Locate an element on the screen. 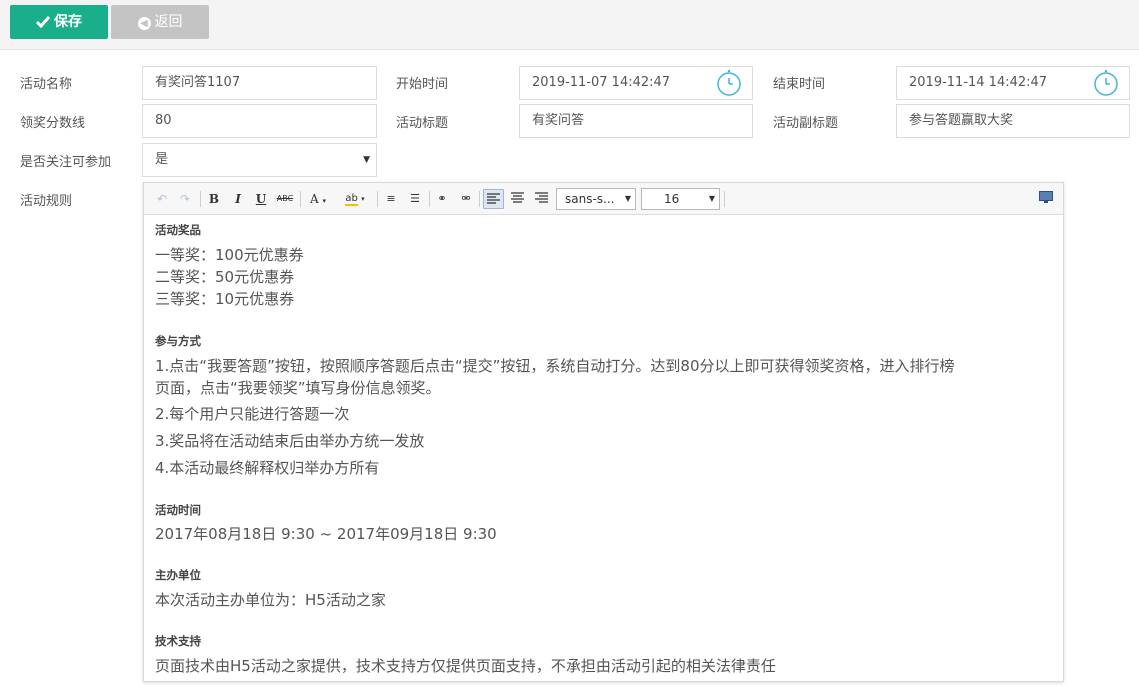  save-button-label: 保存 is located at coordinates (68, 22).